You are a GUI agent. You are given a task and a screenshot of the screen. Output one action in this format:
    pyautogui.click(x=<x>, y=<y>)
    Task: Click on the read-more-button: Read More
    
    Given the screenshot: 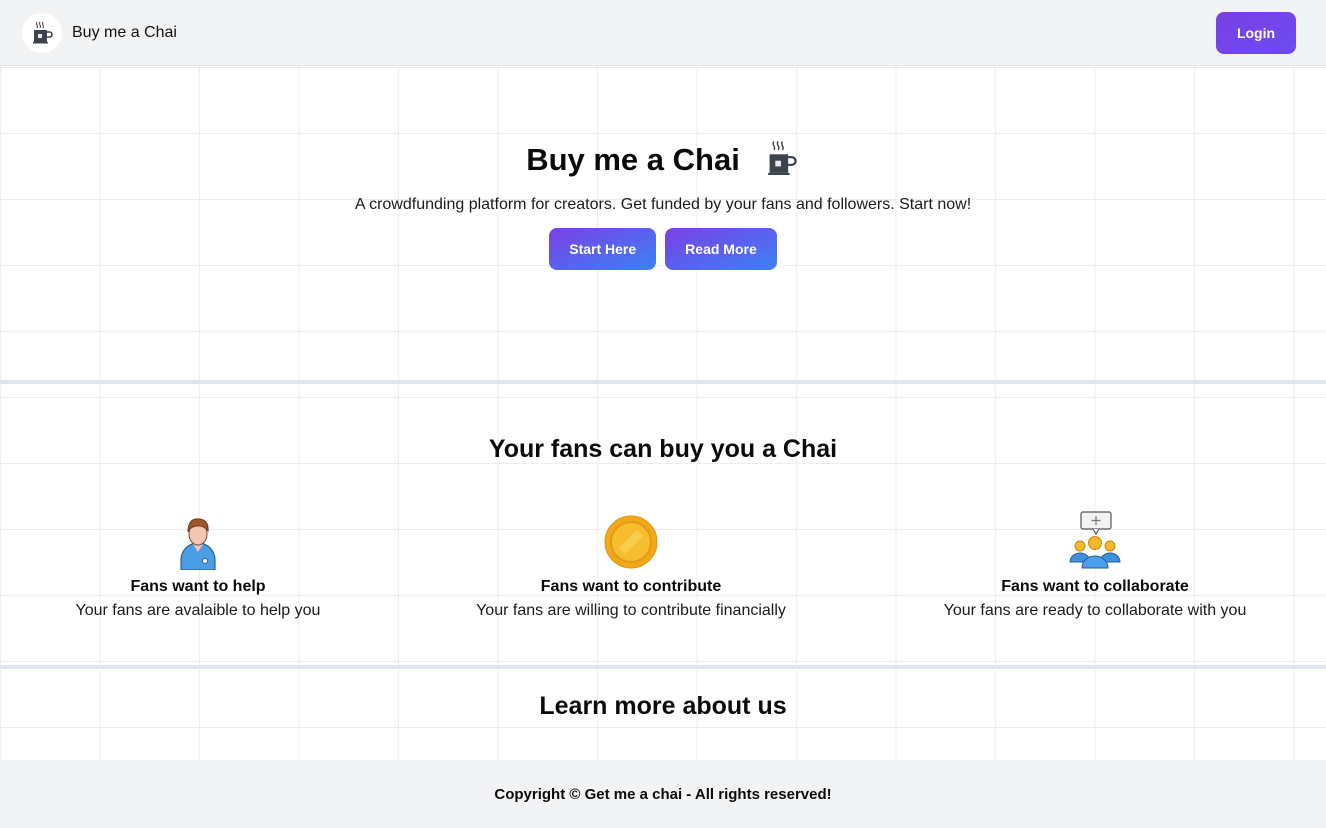 What is the action you would take?
    pyautogui.click(x=721, y=249)
    